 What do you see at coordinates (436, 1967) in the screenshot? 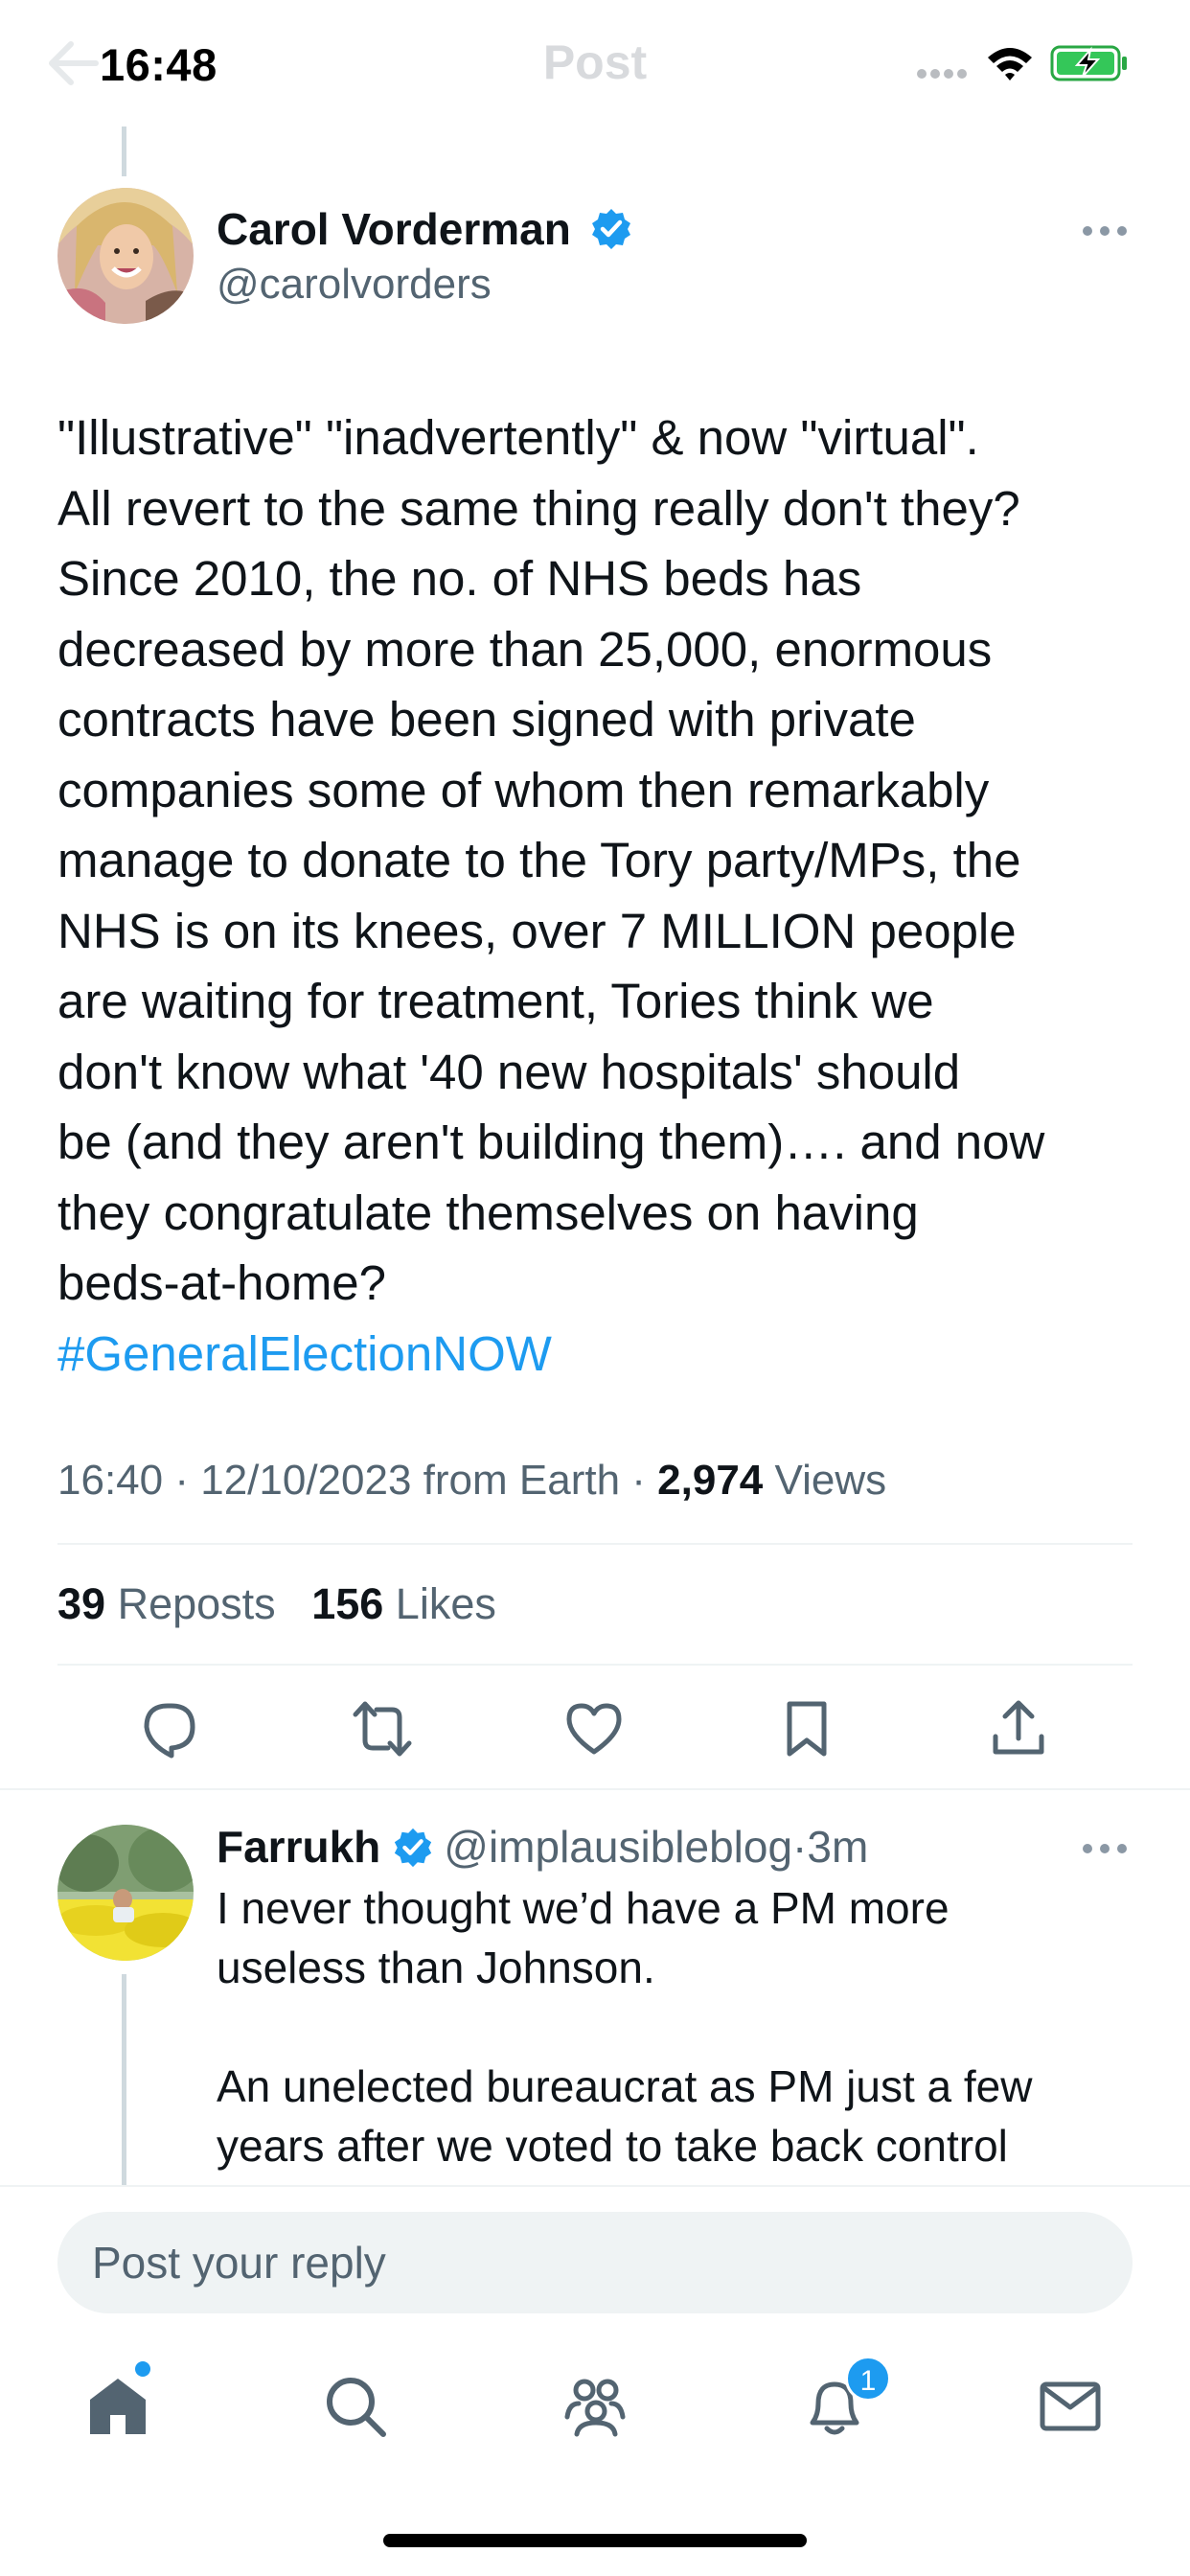
I see `reply-text-line: useless than Johnson.` at bounding box center [436, 1967].